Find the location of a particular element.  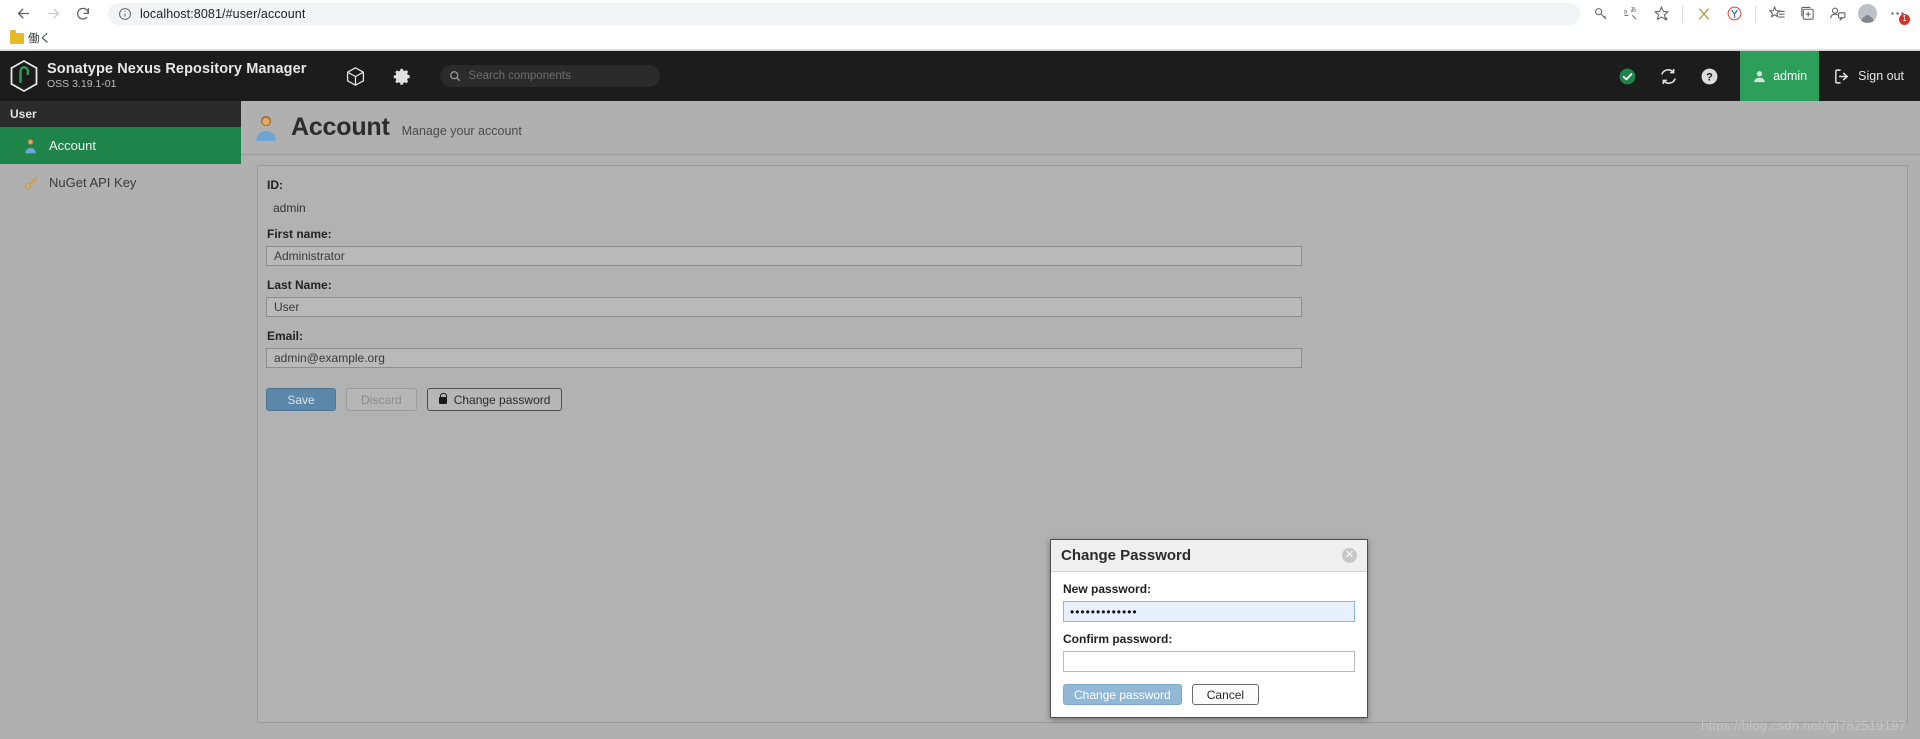

component-search-box is located at coordinates (549, 76).